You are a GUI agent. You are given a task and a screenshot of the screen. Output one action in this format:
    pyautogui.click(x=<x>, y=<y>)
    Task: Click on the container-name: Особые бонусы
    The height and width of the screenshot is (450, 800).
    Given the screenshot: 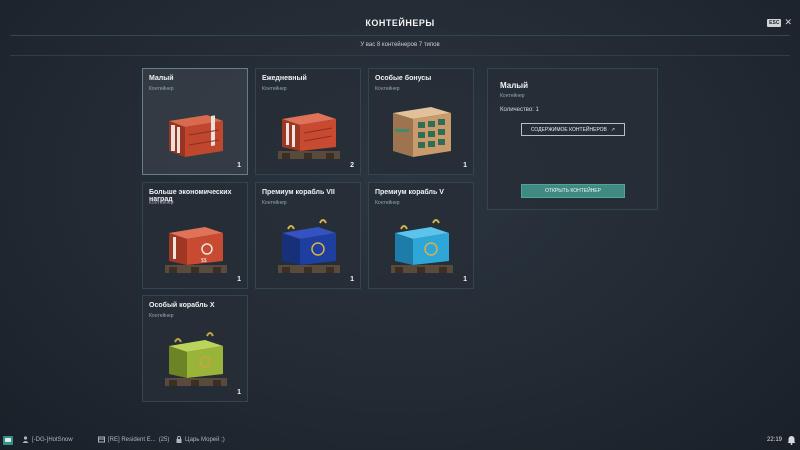 What is the action you would take?
    pyautogui.click(x=403, y=78)
    